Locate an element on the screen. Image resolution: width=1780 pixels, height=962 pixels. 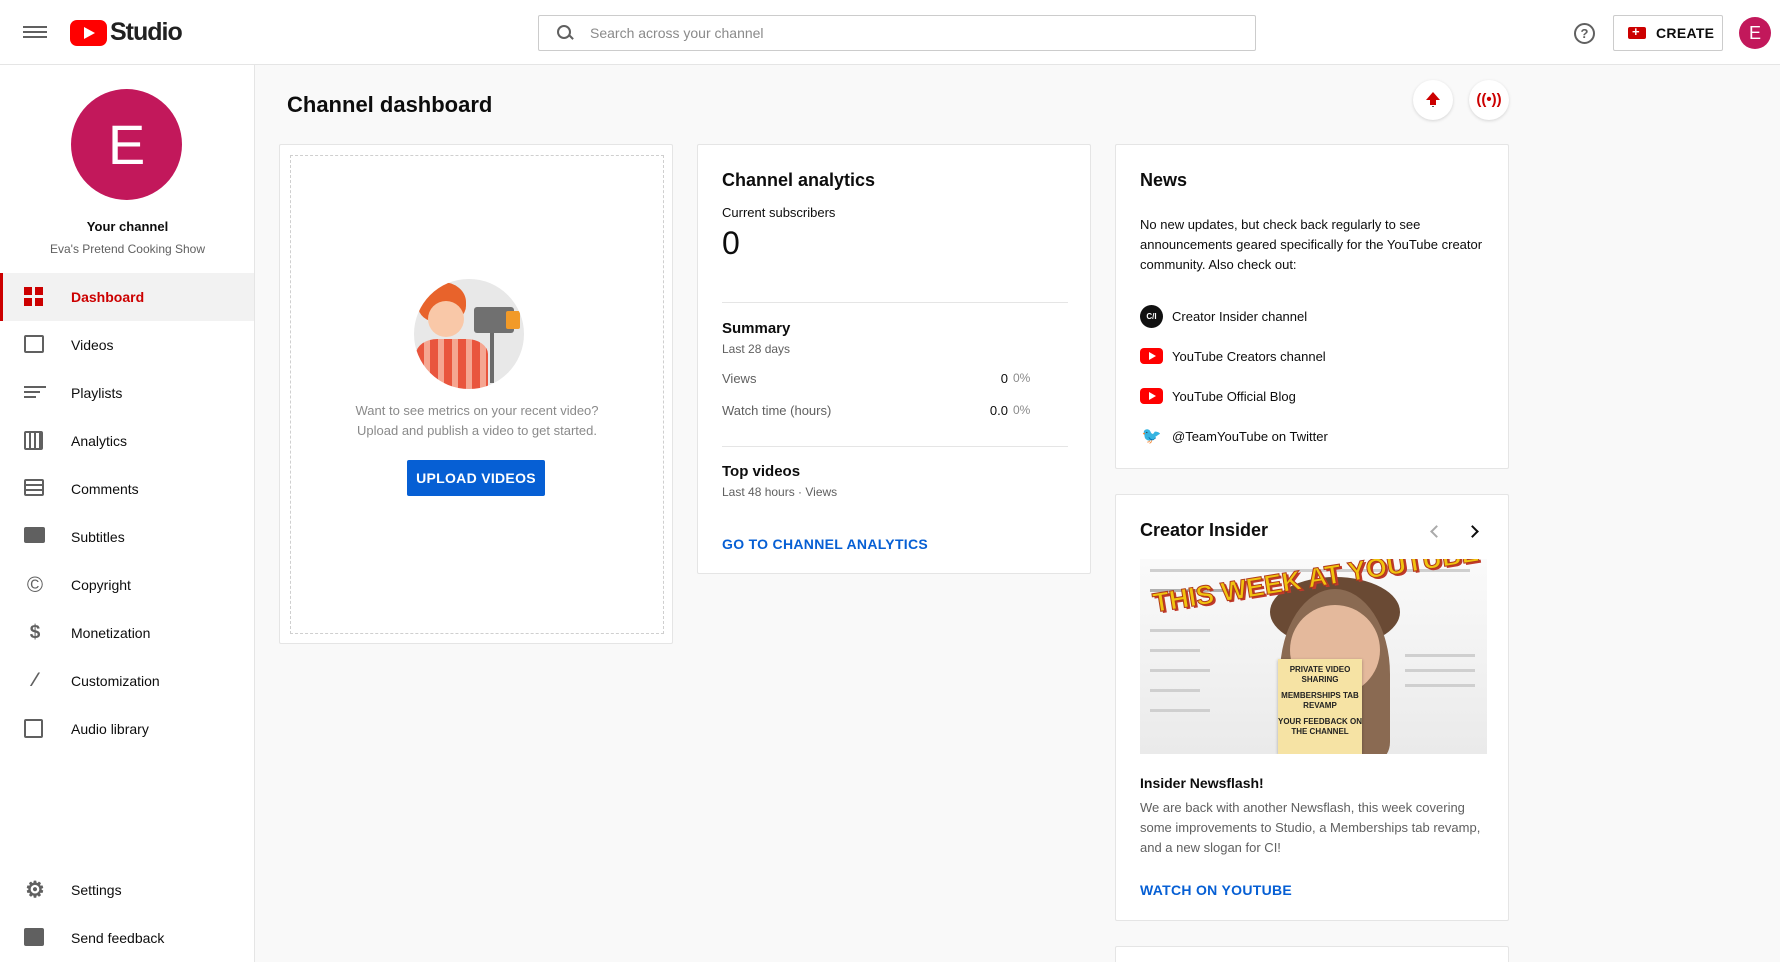
sidebar-item-label: Playlists is located at coordinates (97, 393).